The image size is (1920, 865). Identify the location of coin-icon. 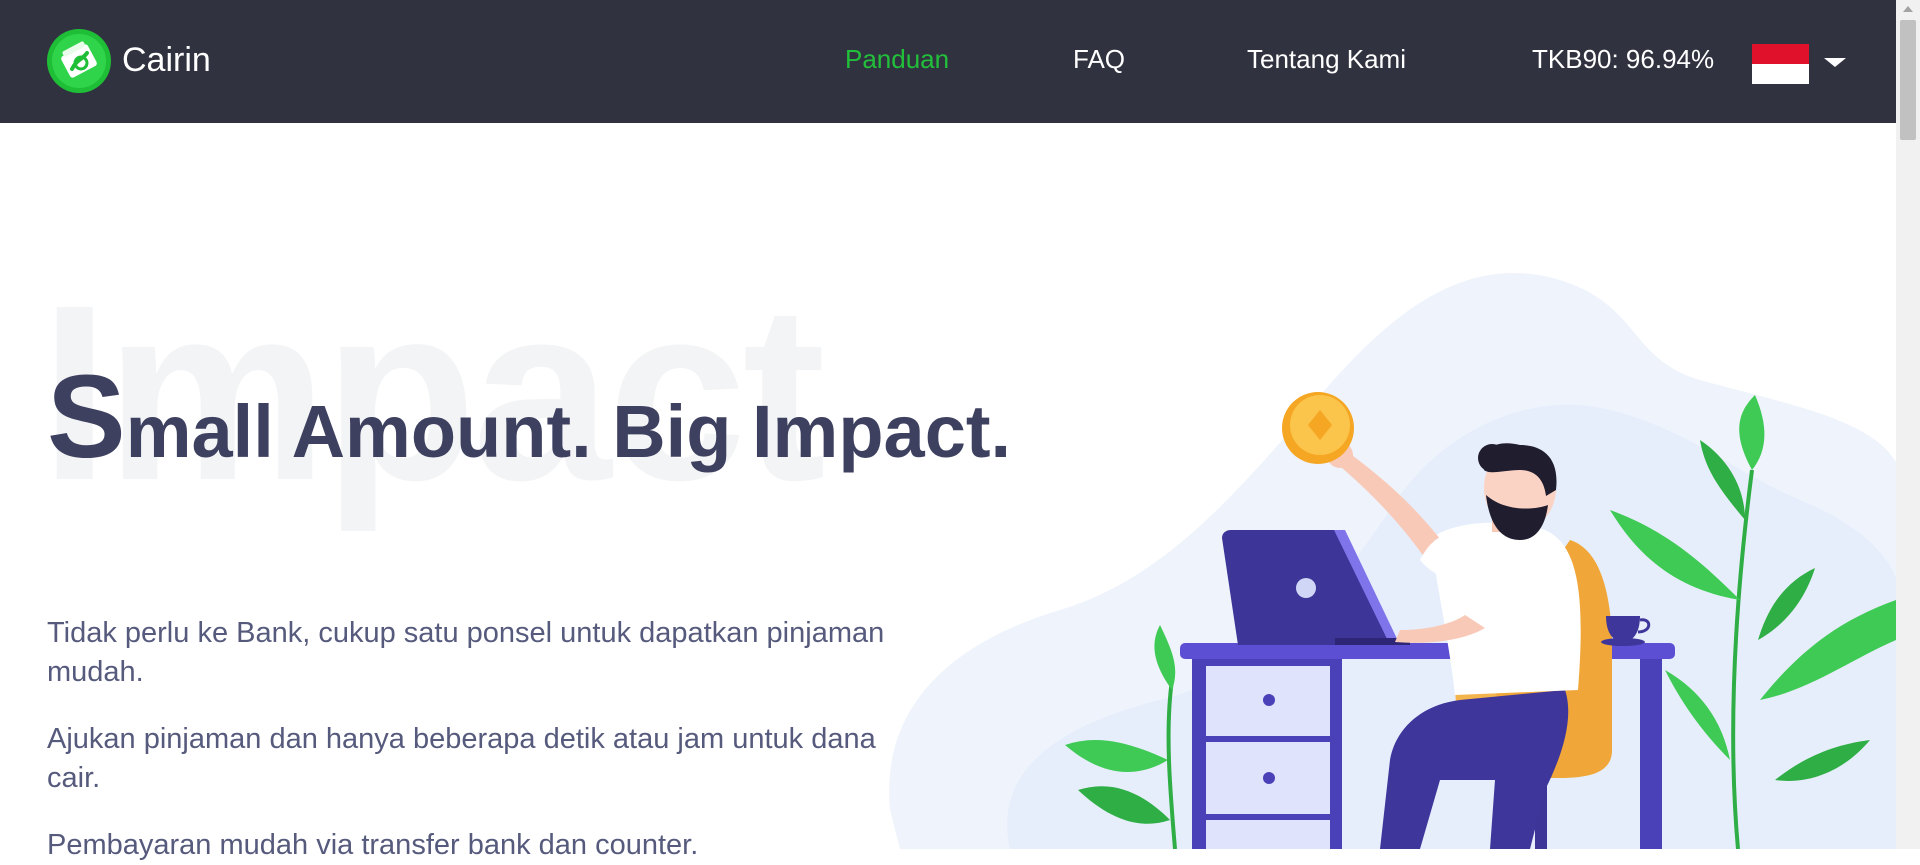
(1318, 428).